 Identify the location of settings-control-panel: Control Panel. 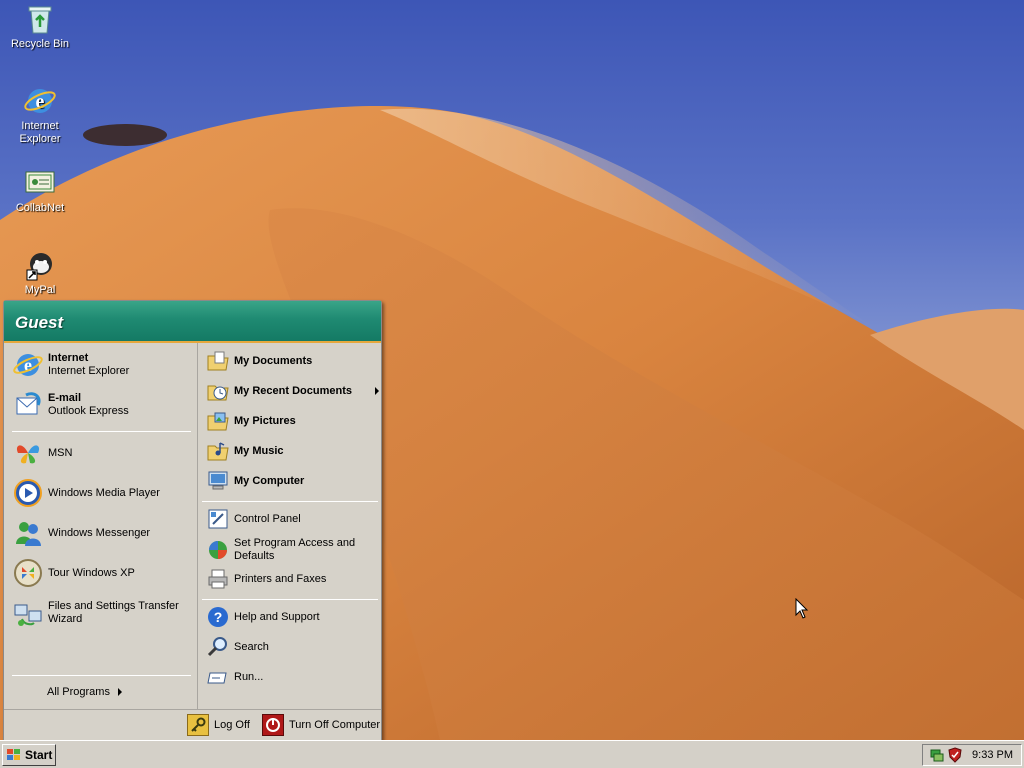
(253, 519).